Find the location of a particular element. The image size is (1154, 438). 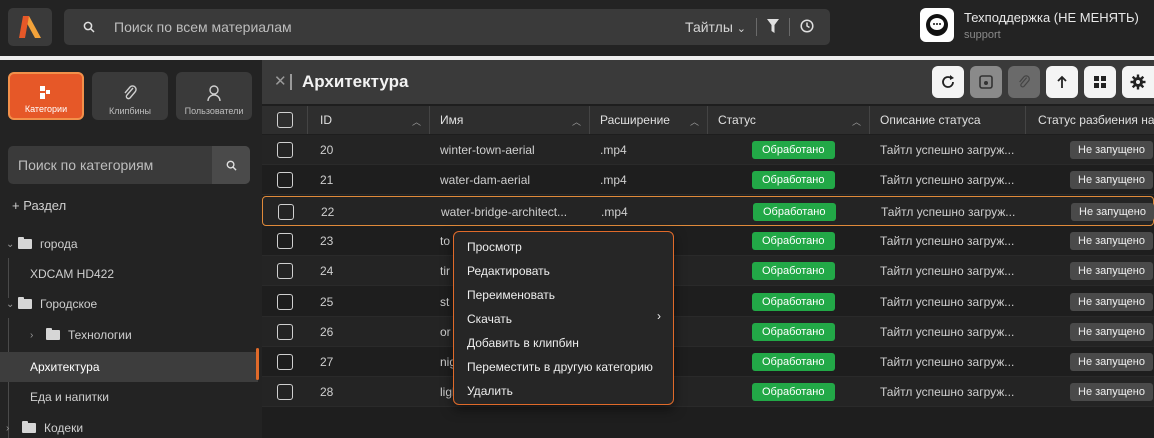

tree-item-label: Еда и напитки is located at coordinates (70, 397).